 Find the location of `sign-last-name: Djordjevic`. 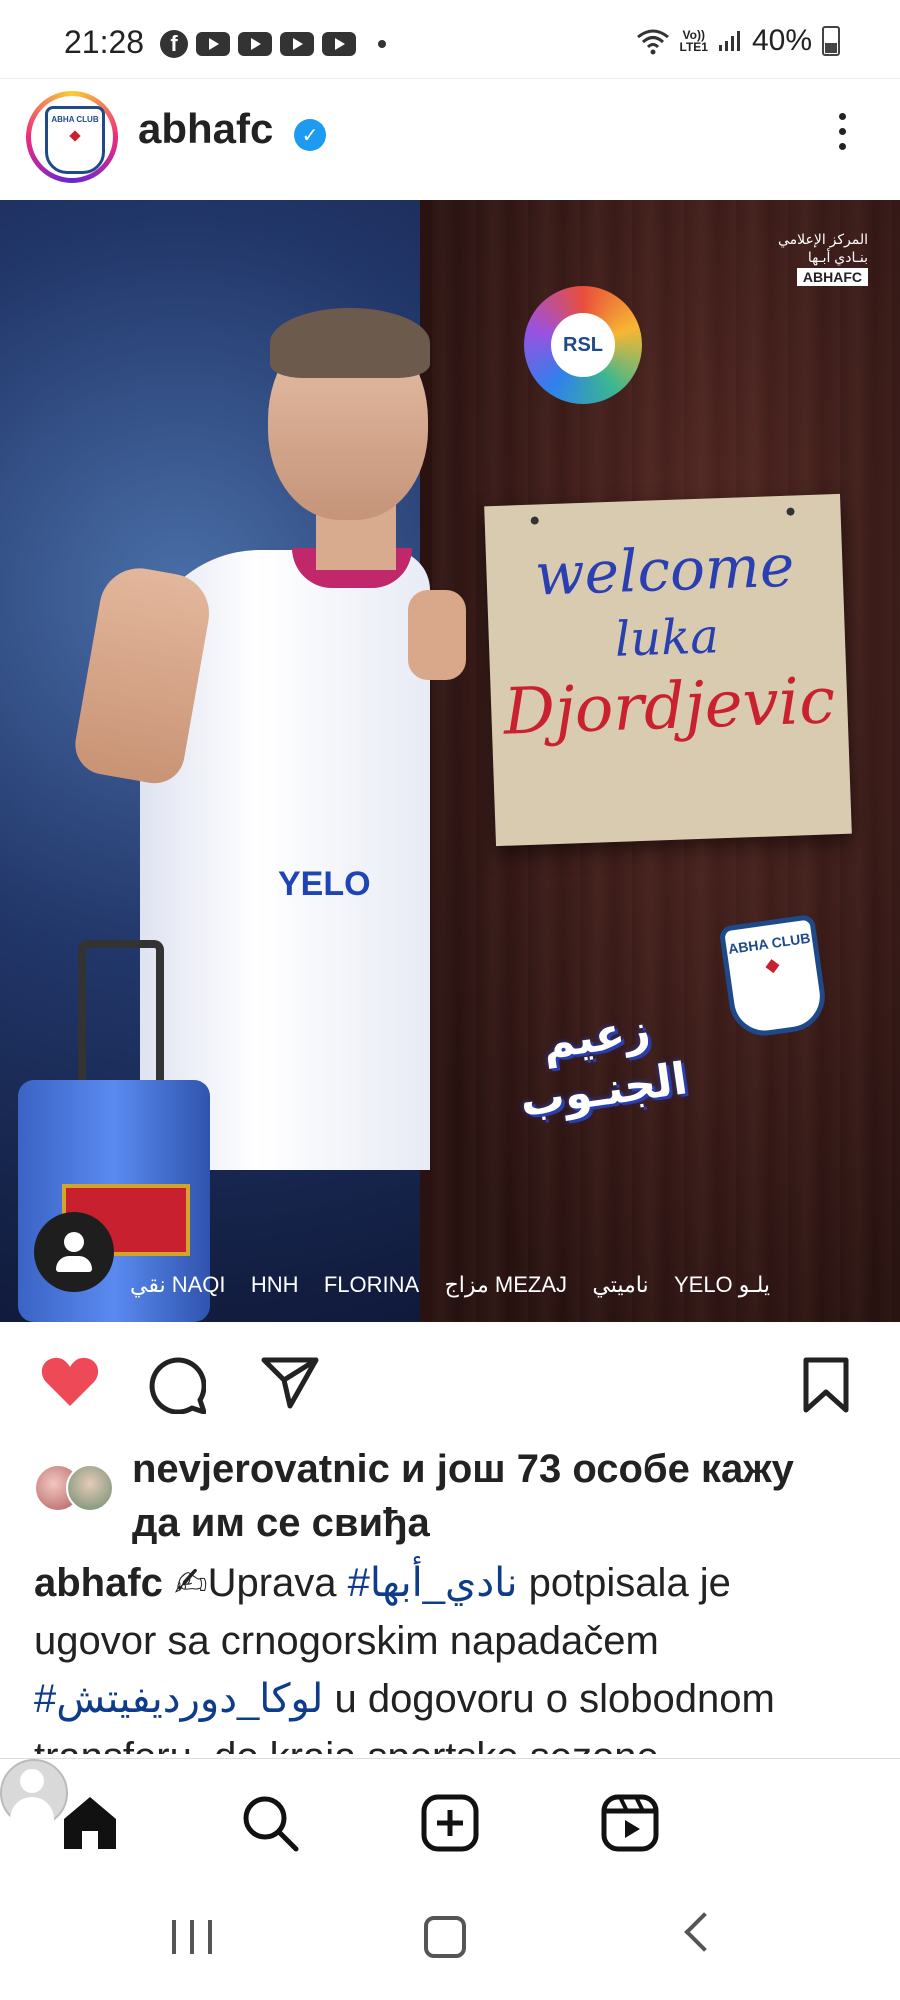

sign-last-name: Djordjevic is located at coordinates (669, 707).